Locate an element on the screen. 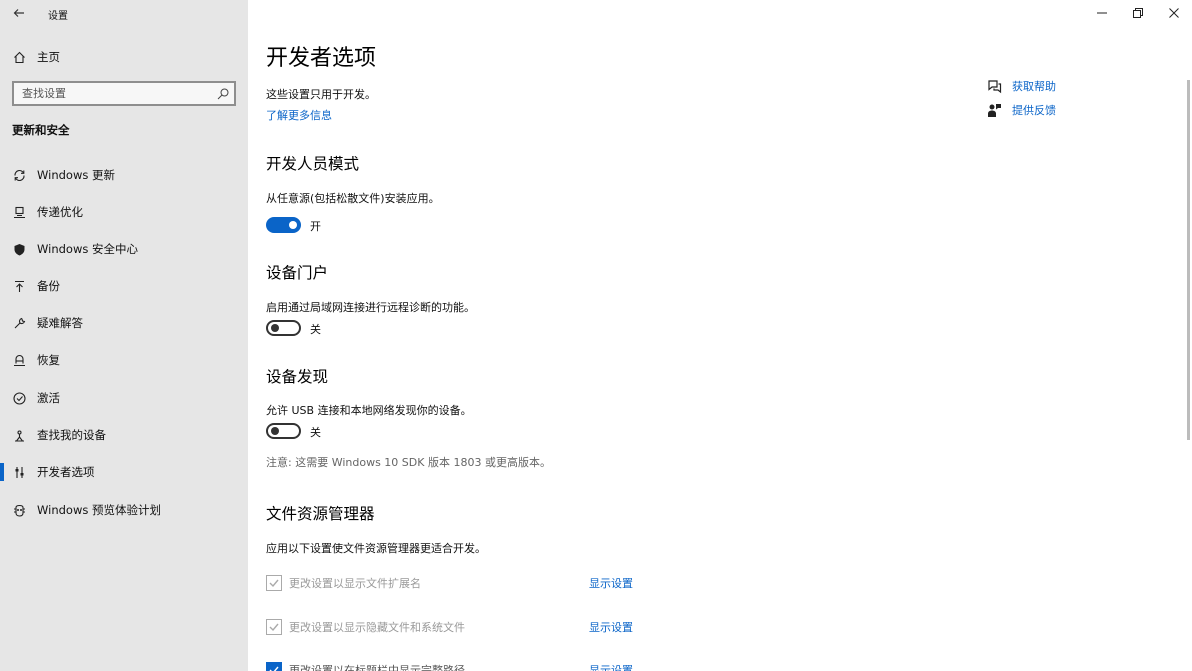  search-icon is located at coordinates (223, 93).